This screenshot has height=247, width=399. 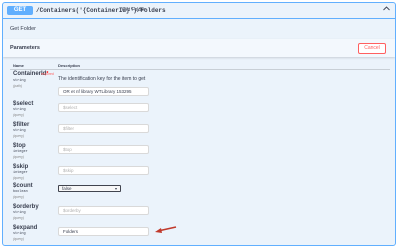 What do you see at coordinates (18, 86) in the screenshot?
I see `param-in-containerid: (path)` at bounding box center [18, 86].